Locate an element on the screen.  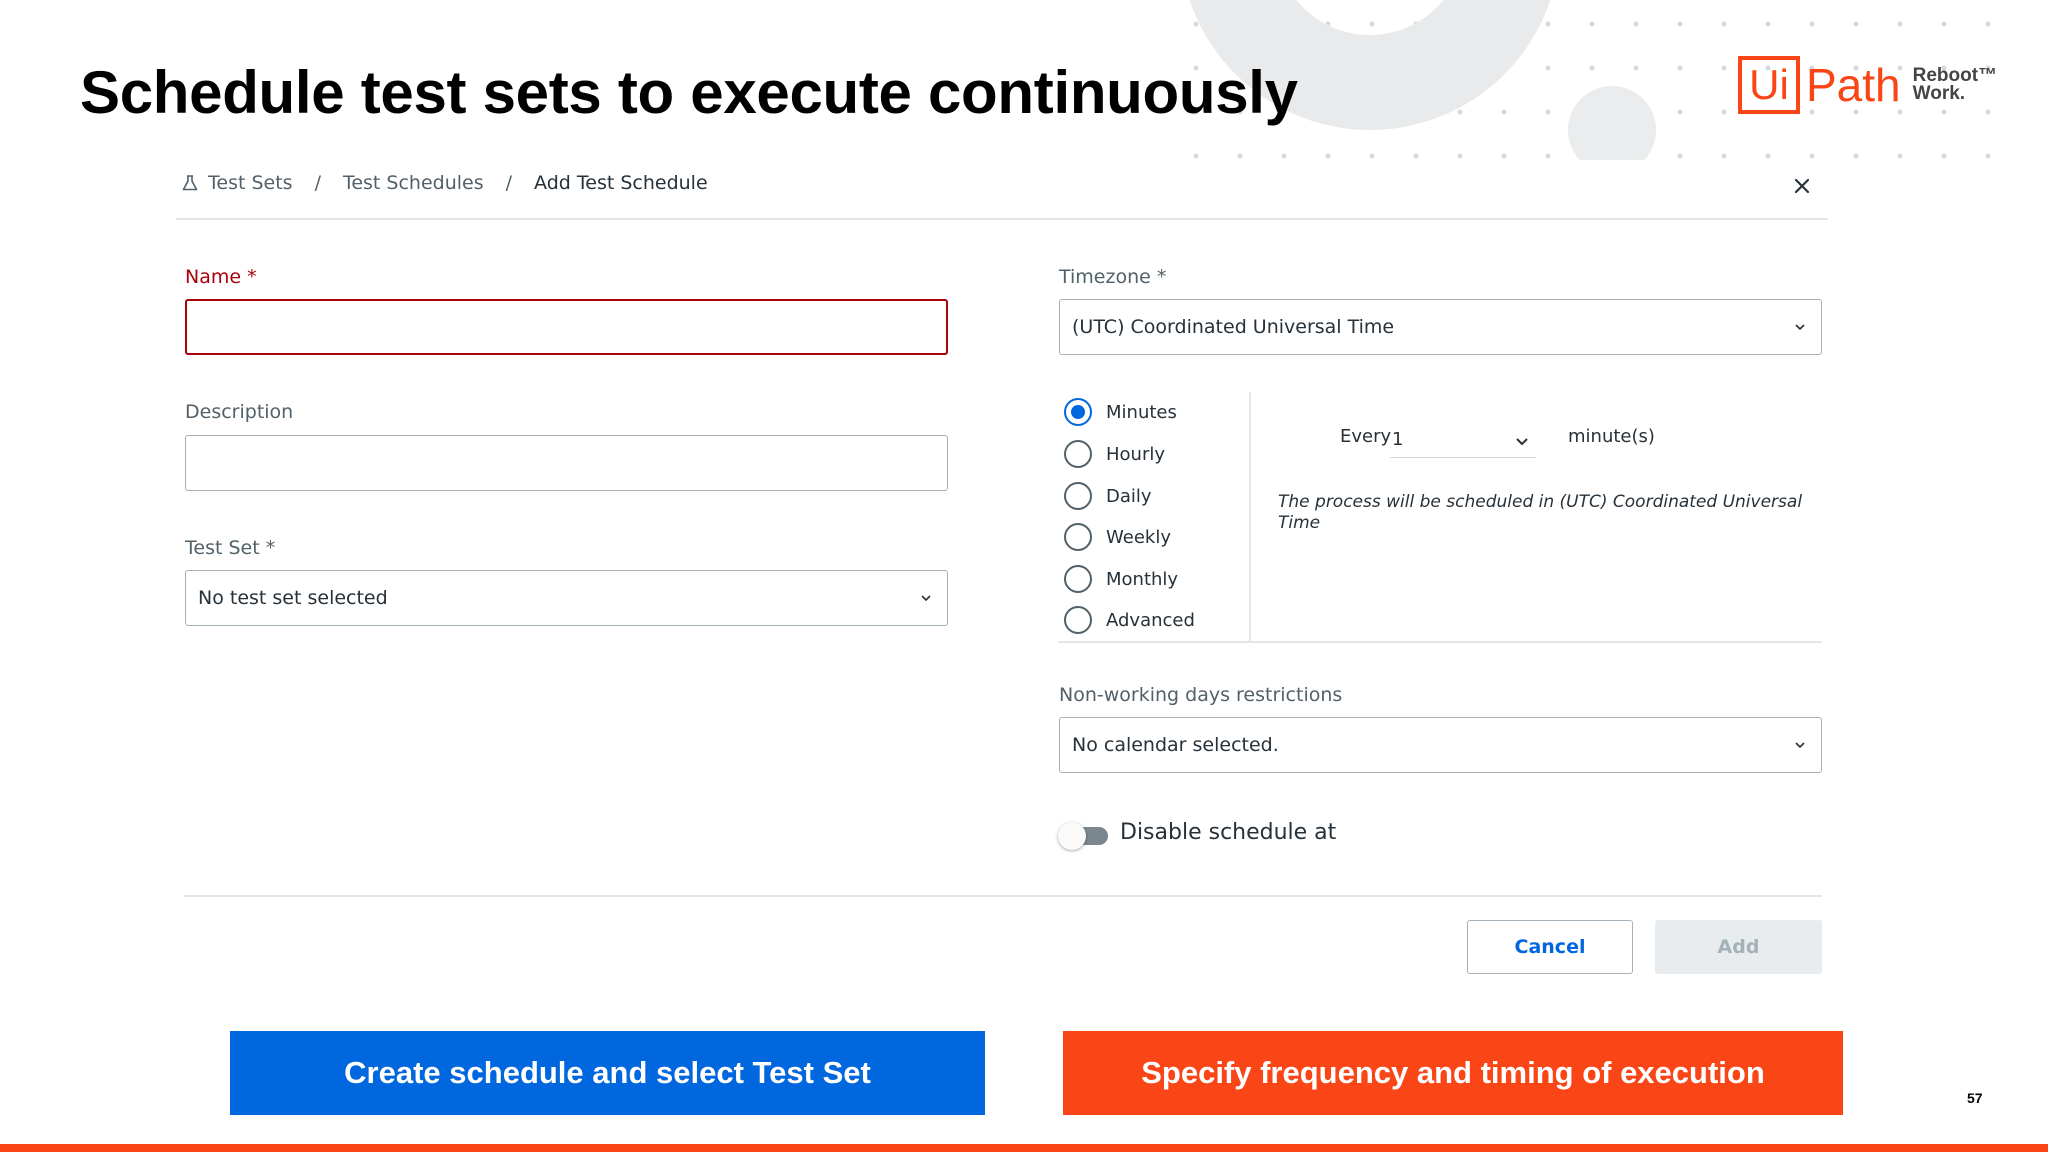
disable-schedule-label: Disable schedule at is located at coordinates (1228, 832).